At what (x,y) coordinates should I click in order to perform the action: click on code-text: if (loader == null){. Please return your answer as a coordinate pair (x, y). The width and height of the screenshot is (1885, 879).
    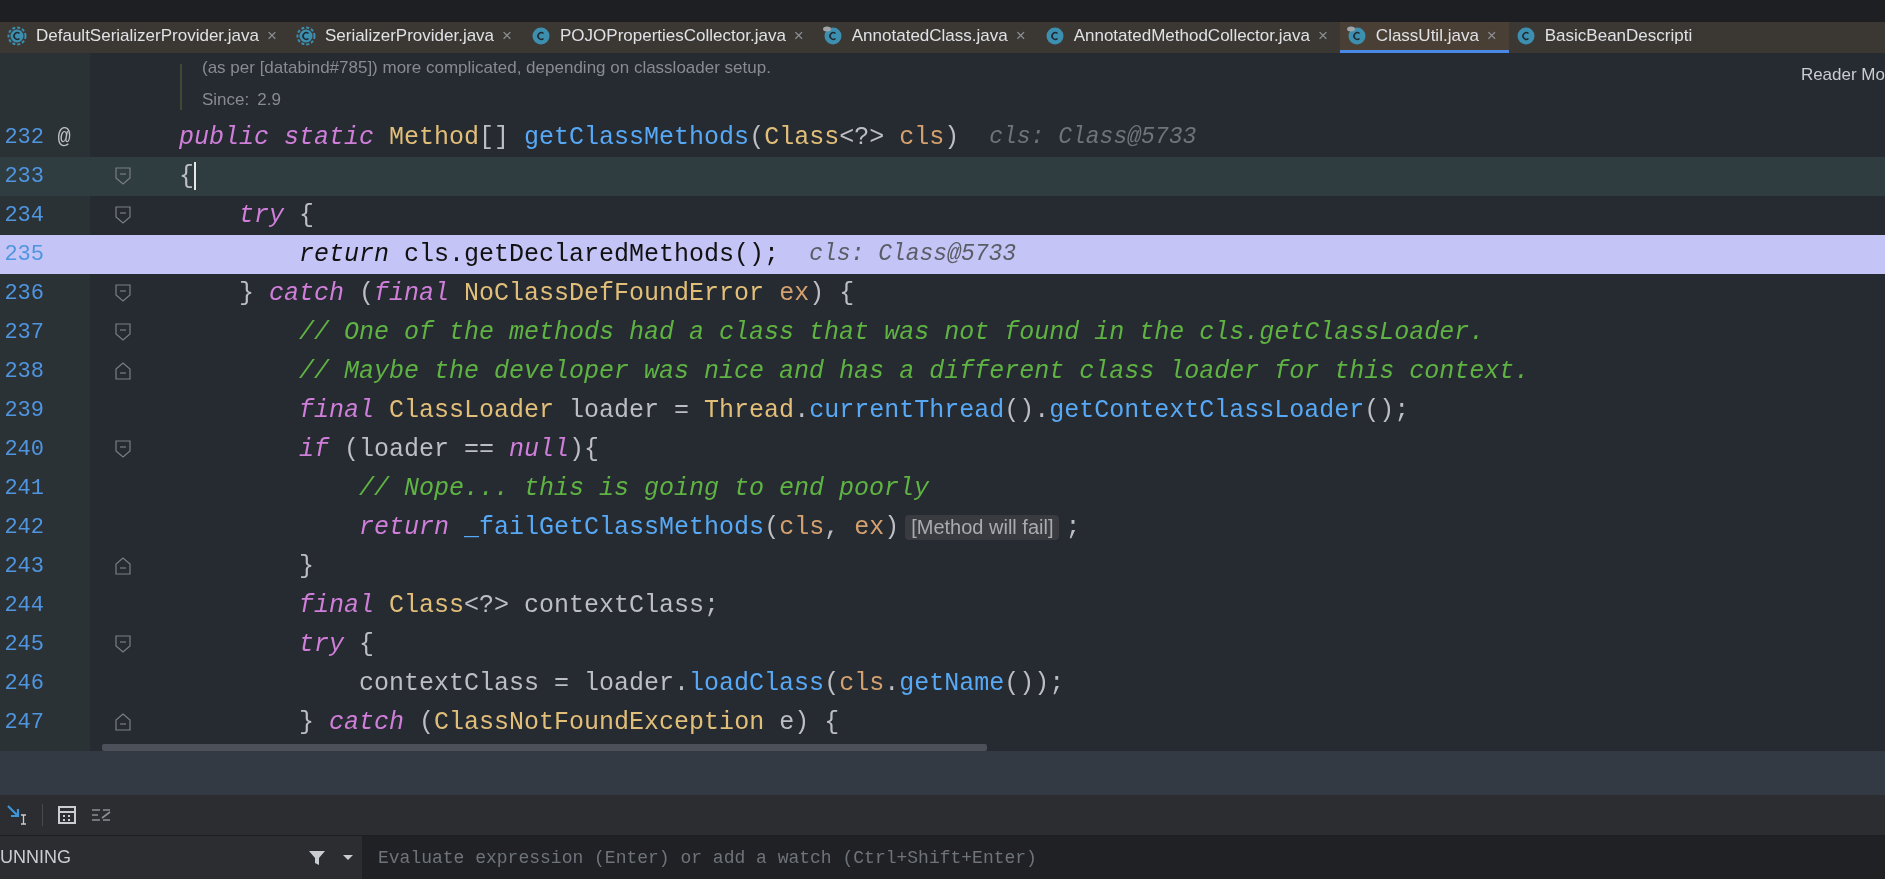
    Looking at the image, I should click on (449, 449).